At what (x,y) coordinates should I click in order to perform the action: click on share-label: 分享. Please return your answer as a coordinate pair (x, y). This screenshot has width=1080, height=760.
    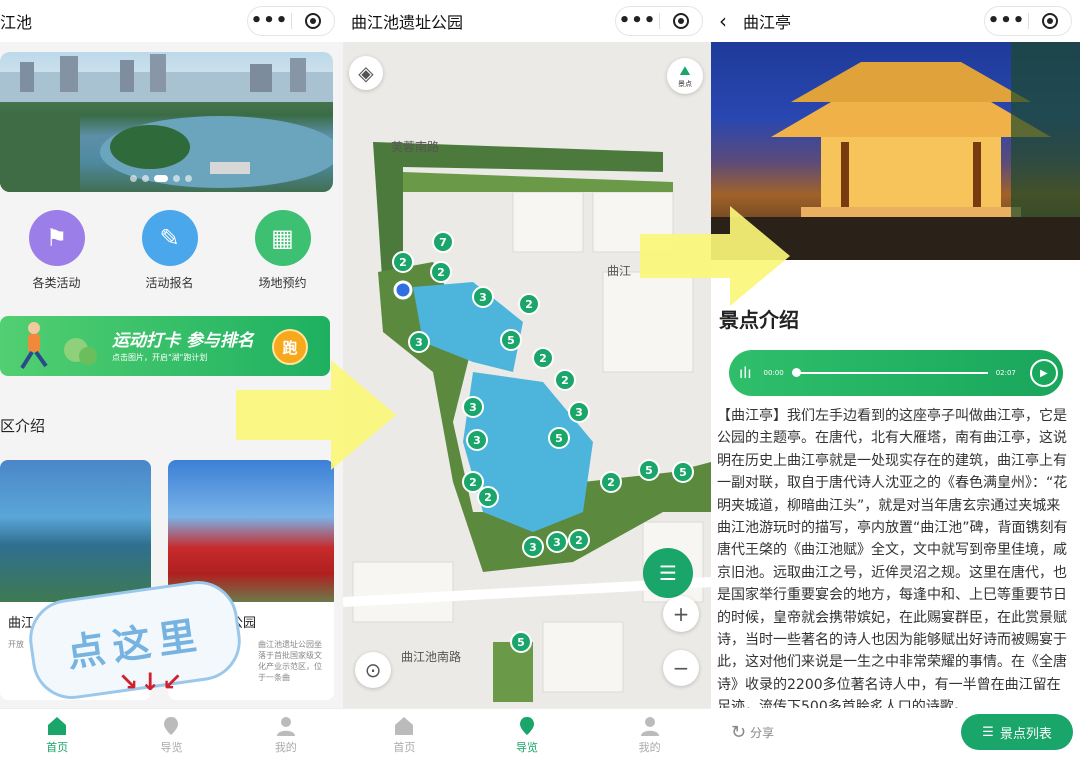
    Looking at the image, I should click on (762, 733).